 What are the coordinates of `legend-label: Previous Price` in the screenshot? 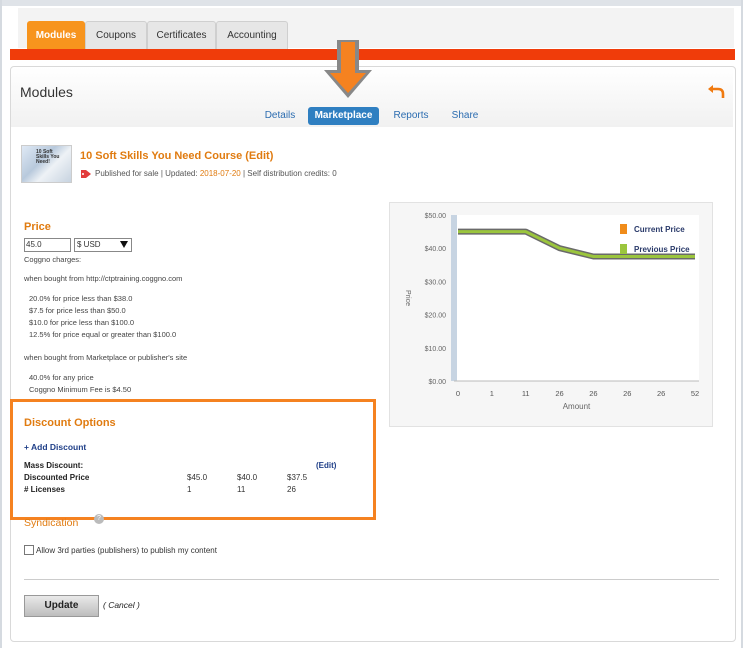 It's located at (662, 249).